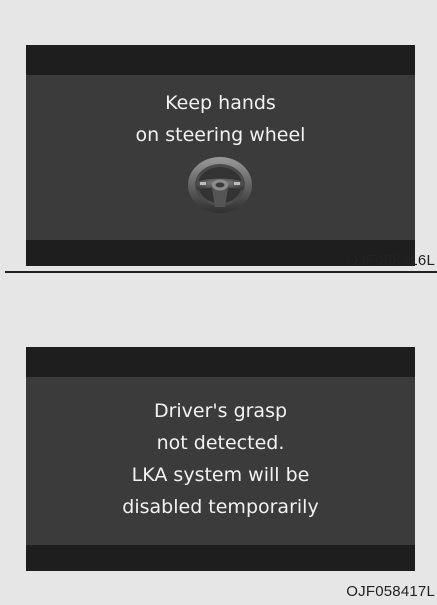 This screenshot has height=605, width=437. Describe the element at coordinates (220, 475) in the screenshot. I see `message-line-3: LKA system will be` at that location.